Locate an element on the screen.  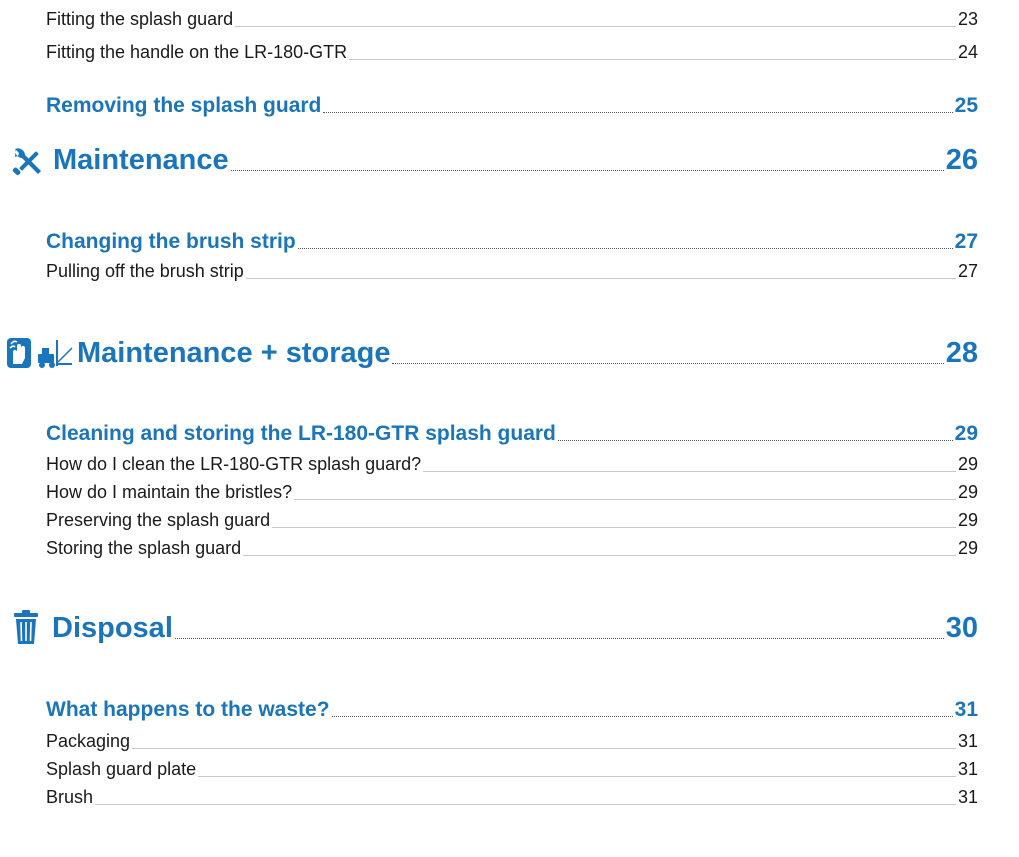
toc-entry: Pulling off the brush strip 27 is located at coordinates (512, 271).